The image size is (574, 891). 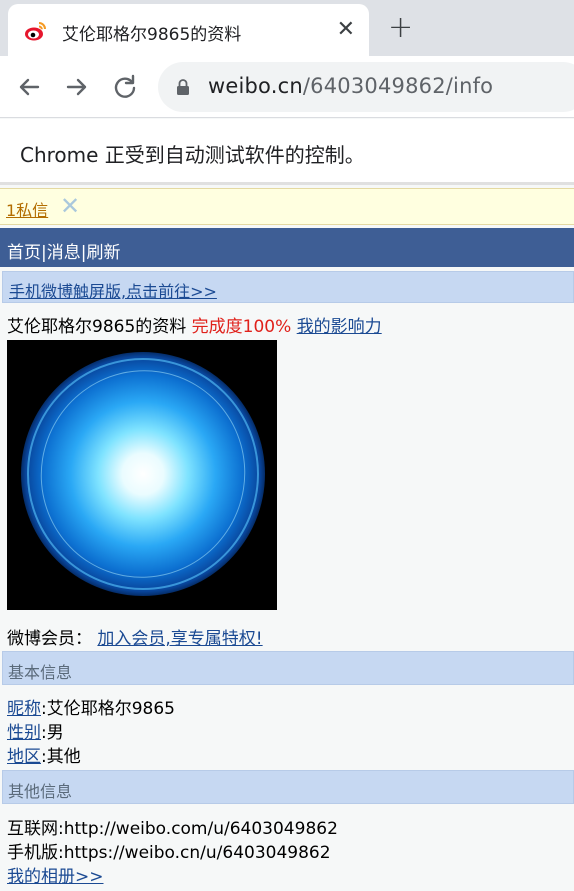 What do you see at coordinates (169, 853) in the screenshot?
I see `mobile-url: 手机版:https://weibo.cn/u/6403049862` at bounding box center [169, 853].